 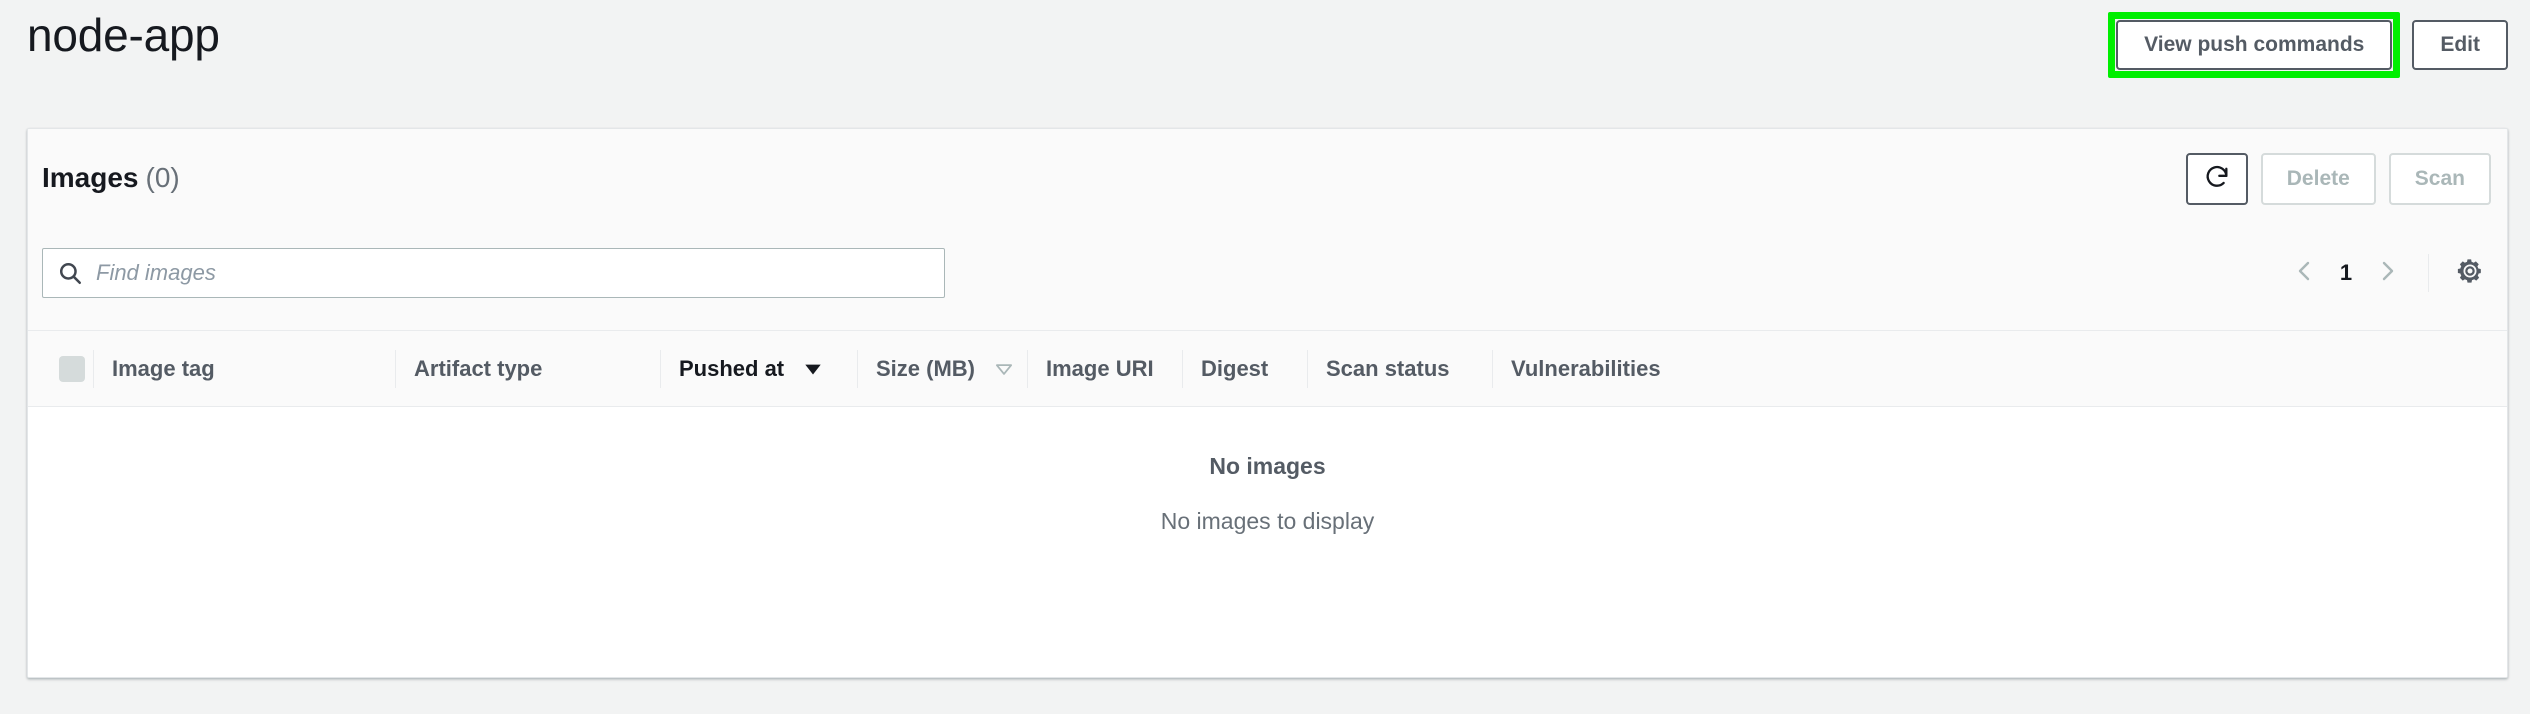 I want to click on find-images-search, so click(x=493, y=273).